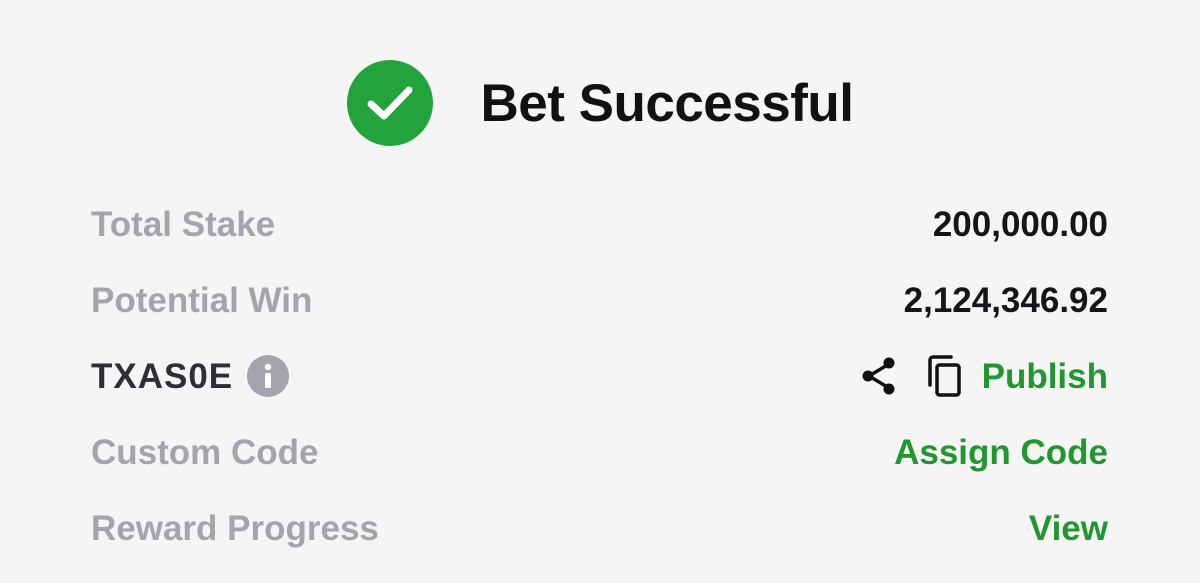 The height and width of the screenshot is (583, 1200). What do you see at coordinates (599, 300) in the screenshot?
I see `potential-win-row: Potential Win 2,124,346.92` at bounding box center [599, 300].